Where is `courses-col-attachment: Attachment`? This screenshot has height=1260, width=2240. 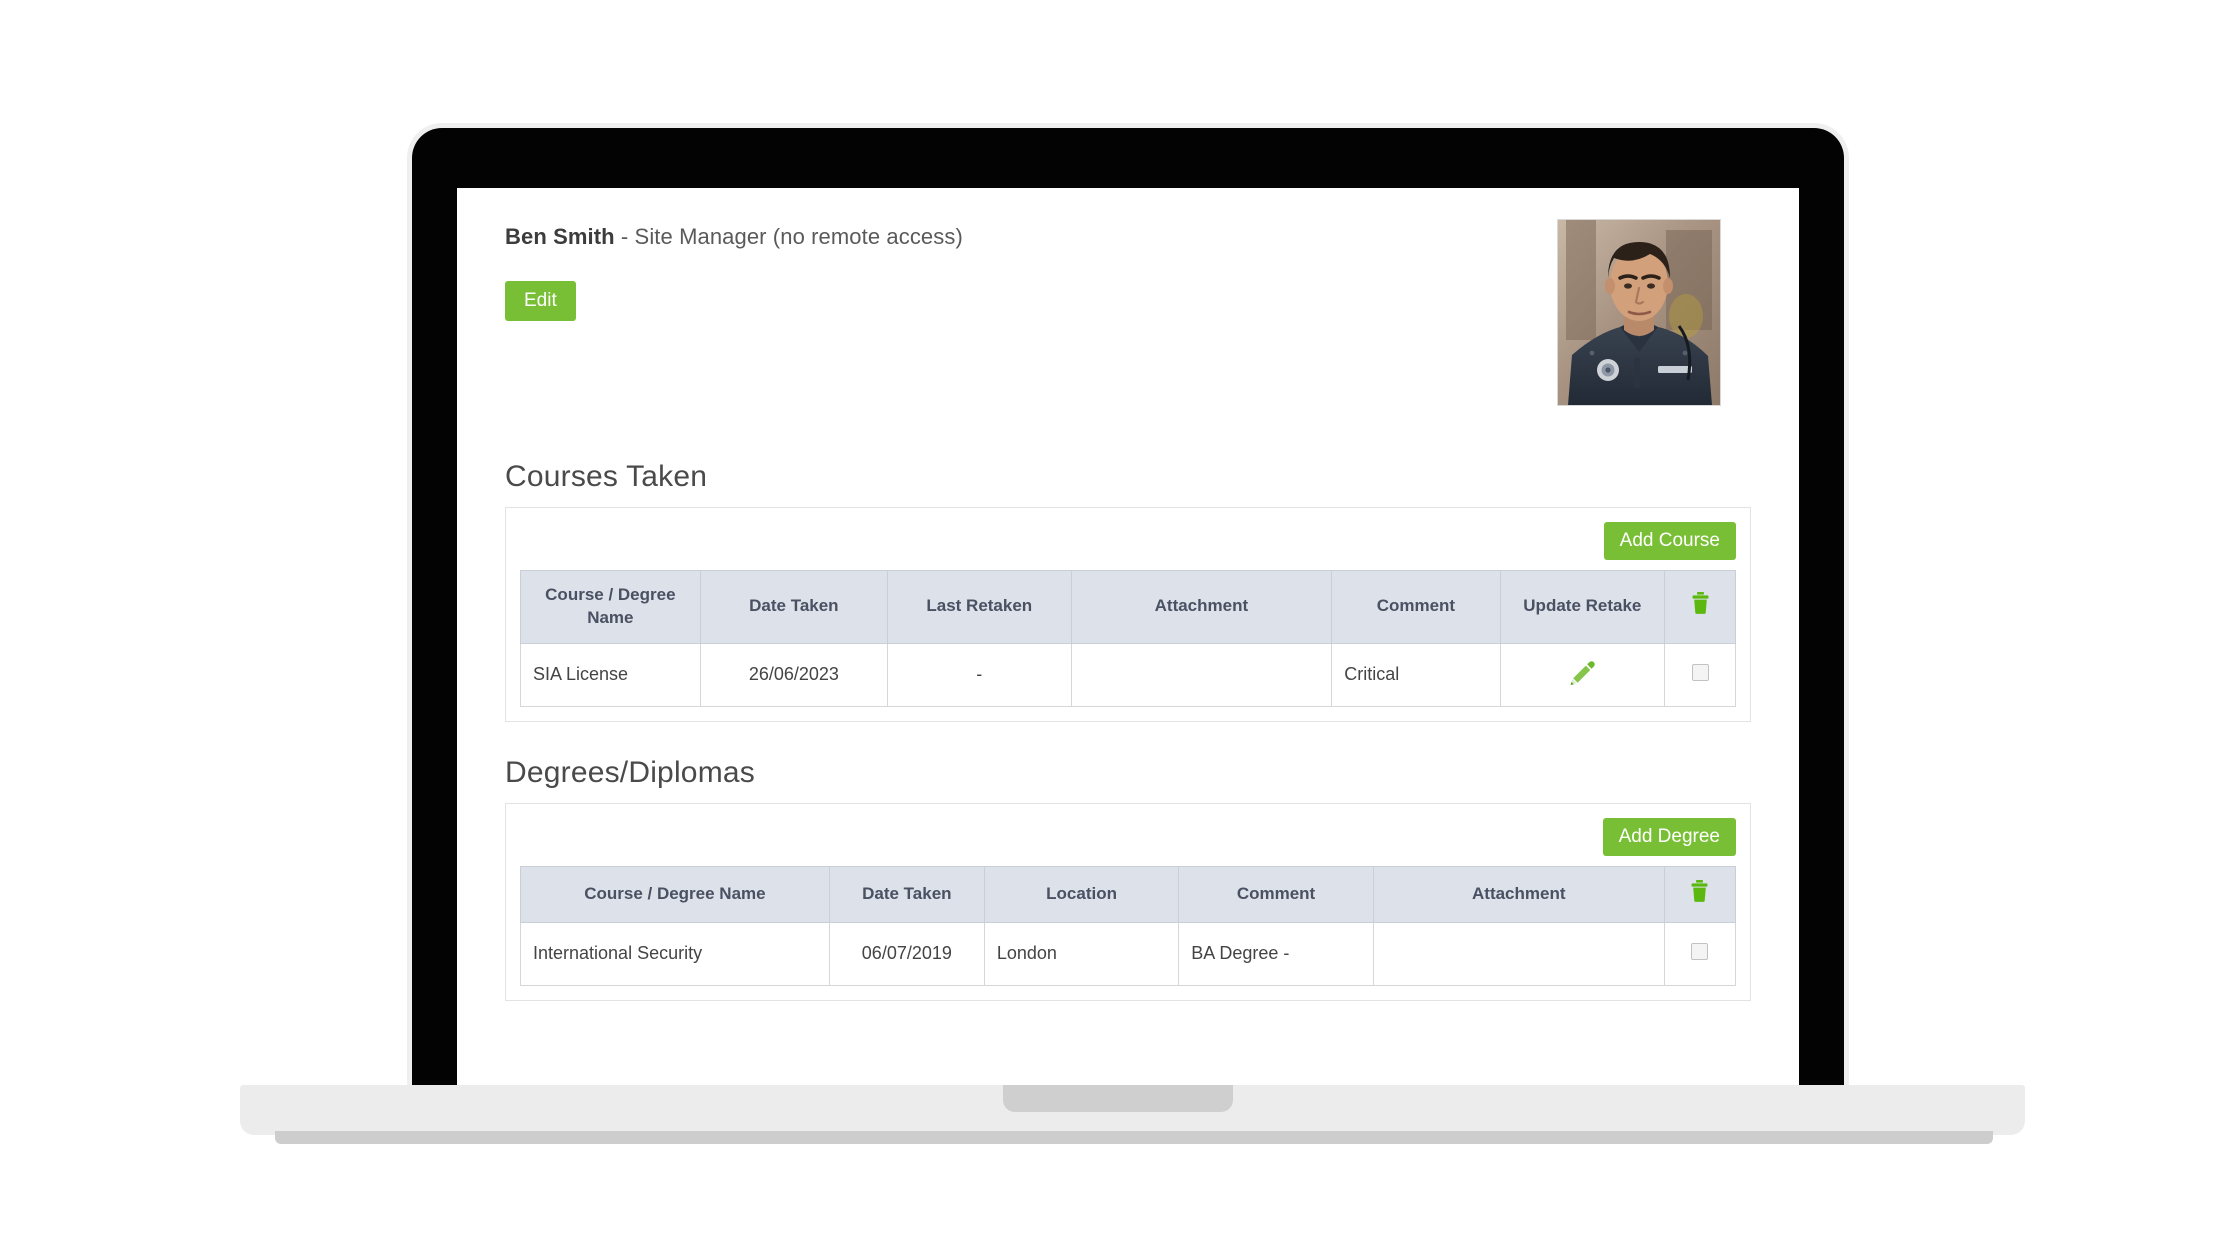 courses-col-attachment: Attachment is located at coordinates (1201, 607).